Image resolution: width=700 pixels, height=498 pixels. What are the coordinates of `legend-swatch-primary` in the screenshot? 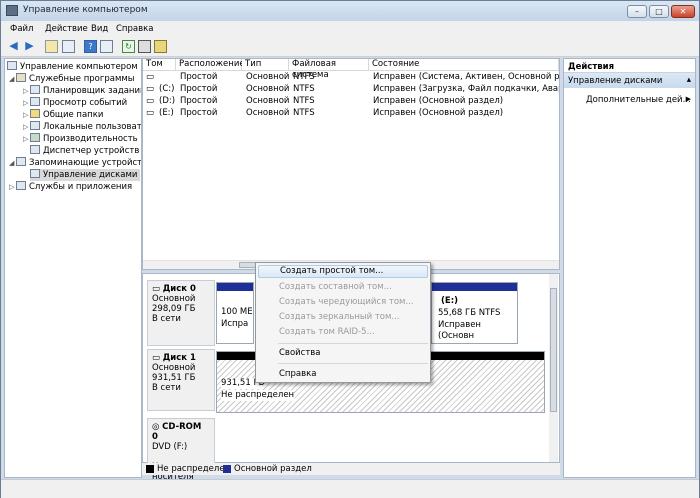 It's located at (227, 469).